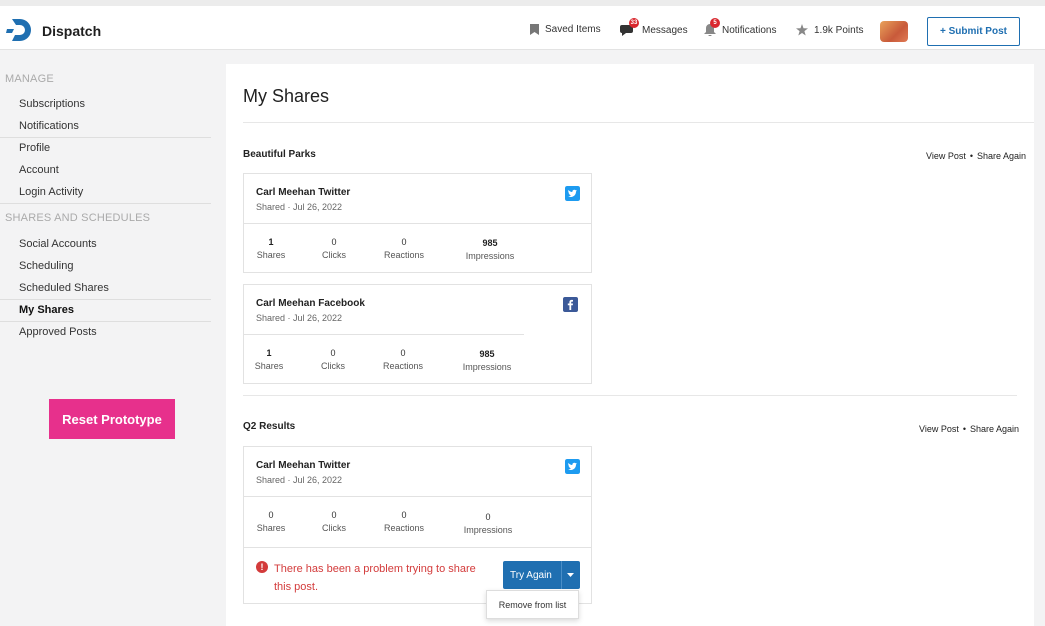 The image size is (1045, 626). What do you see at coordinates (839, 30) in the screenshot?
I see `points-label: 1.9k Points` at bounding box center [839, 30].